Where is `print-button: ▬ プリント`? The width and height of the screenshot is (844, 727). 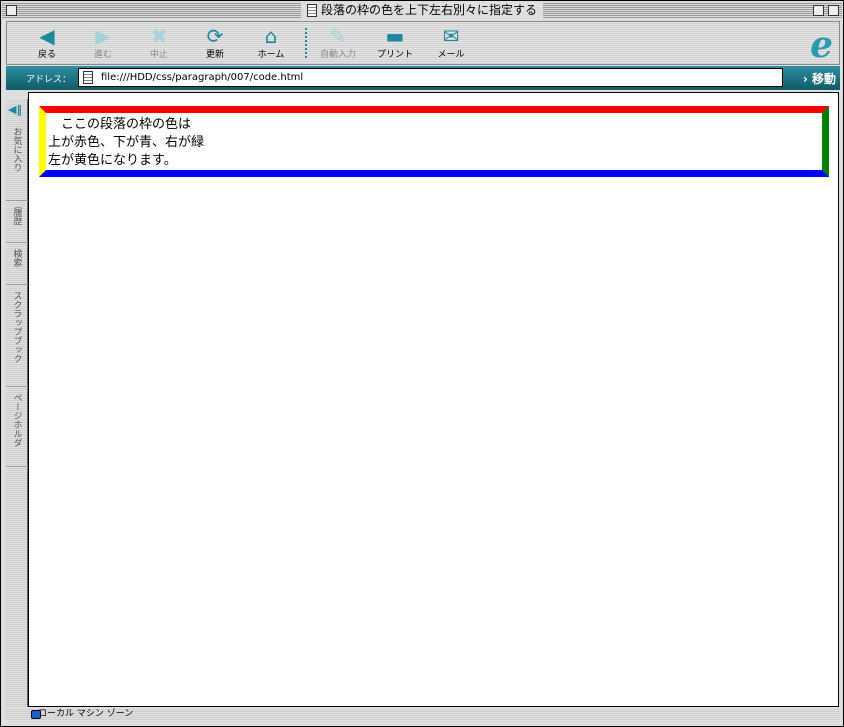
print-button: ▬ プリント is located at coordinates (395, 42).